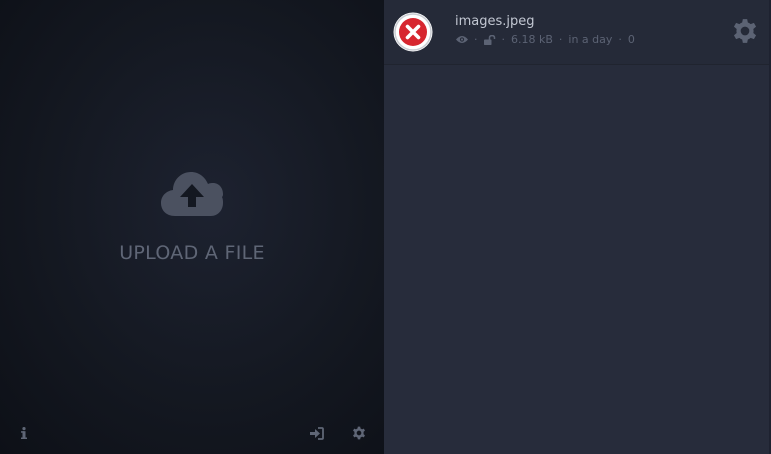 This screenshot has height=454, width=771. What do you see at coordinates (192, 196) in the screenshot?
I see `cloud-upload-icon` at bounding box center [192, 196].